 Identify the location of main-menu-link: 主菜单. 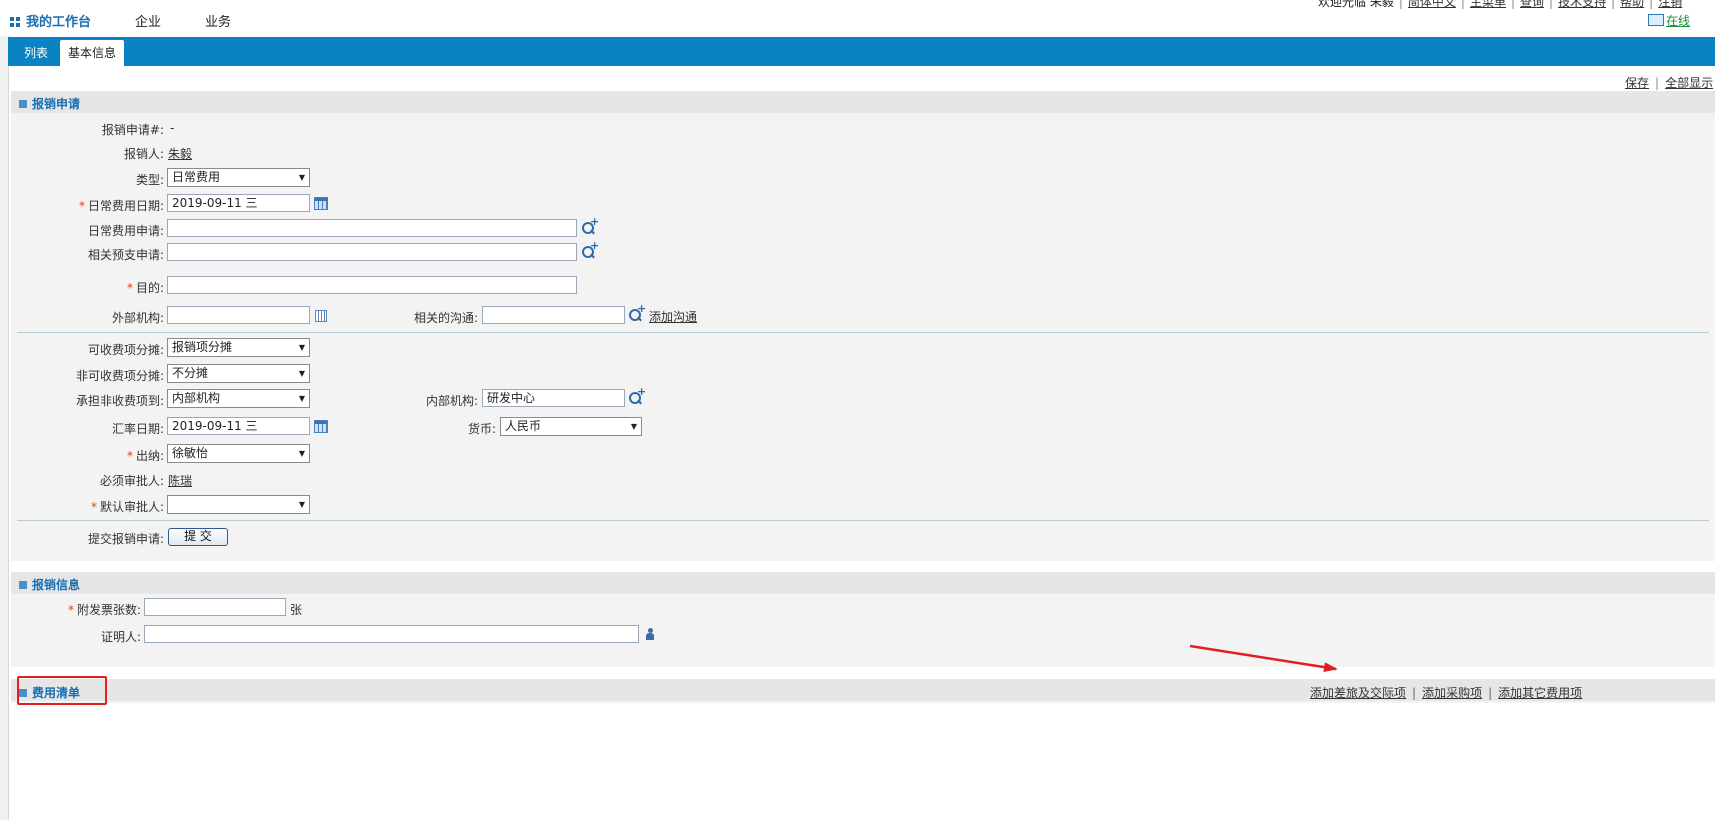
(1488, 4).